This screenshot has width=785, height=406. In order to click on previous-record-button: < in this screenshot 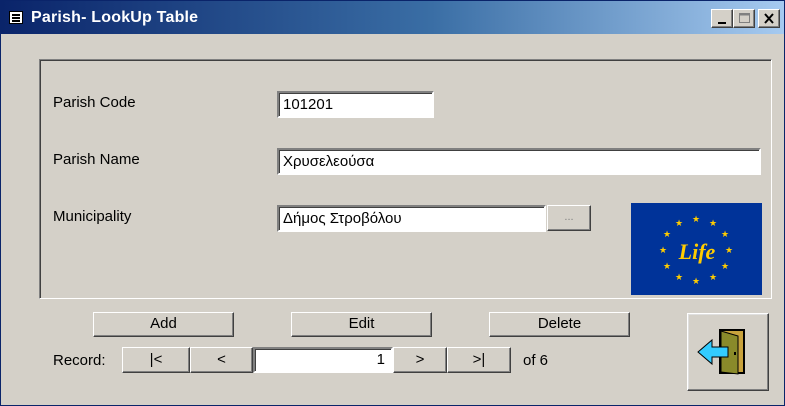, I will do `click(221, 360)`.